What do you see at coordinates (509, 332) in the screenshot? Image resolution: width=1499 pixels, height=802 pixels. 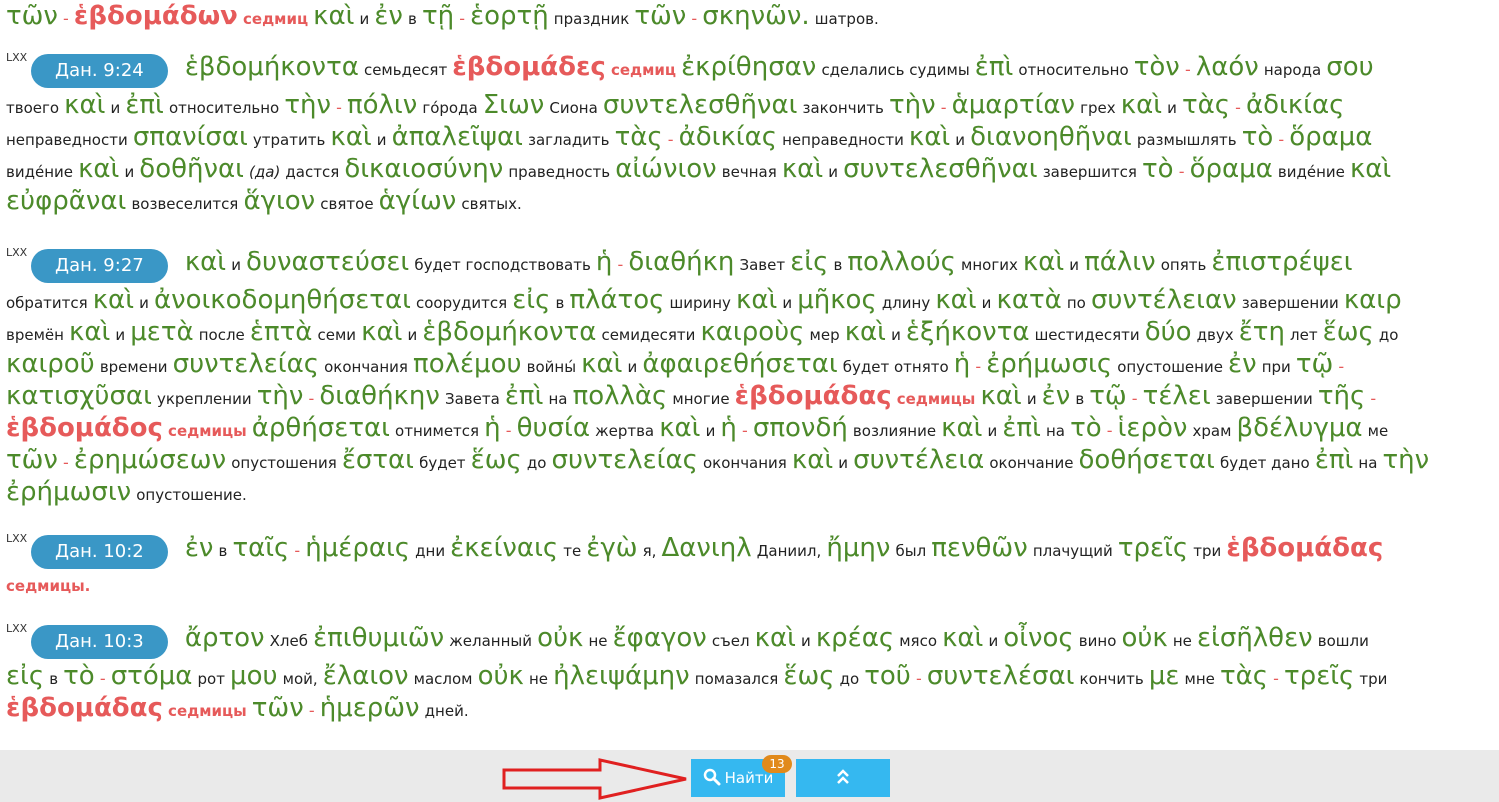 I see `greek-word: ἑβδομήκοντα` at bounding box center [509, 332].